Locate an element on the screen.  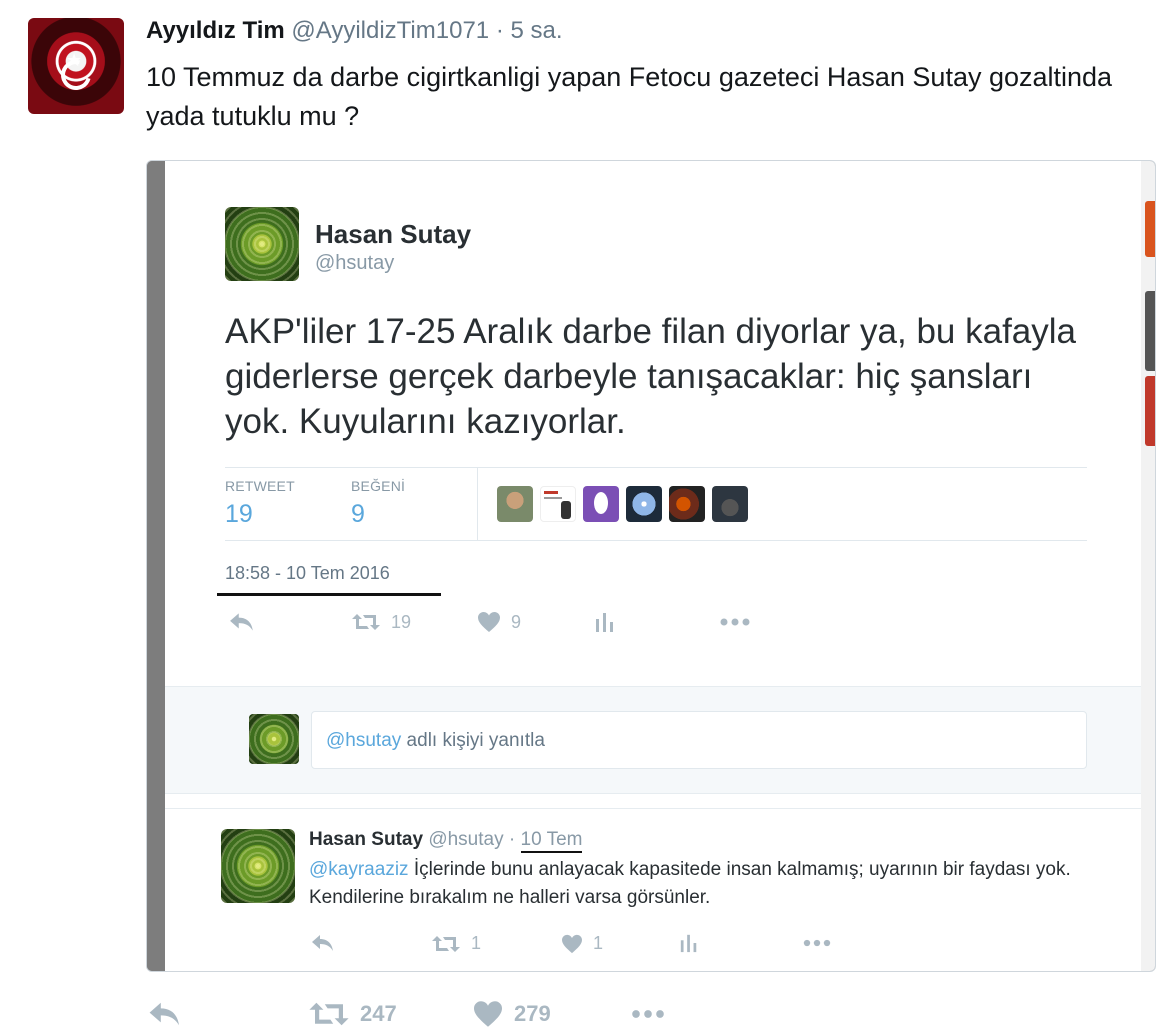
embedded-author-name: Hasan Sutay is located at coordinates (393, 234).